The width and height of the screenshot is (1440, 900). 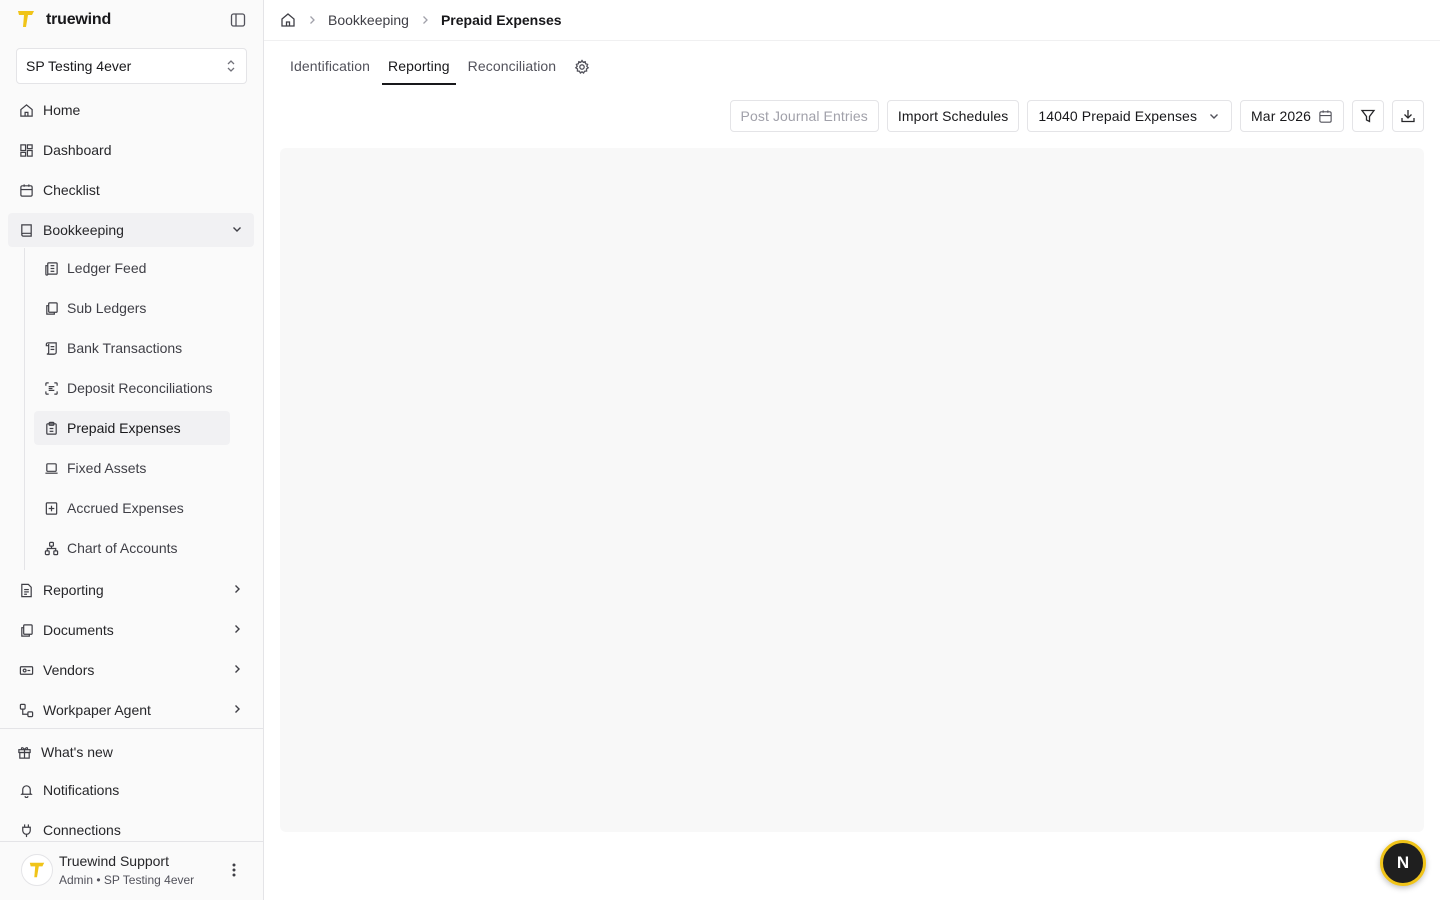 What do you see at coordinates (69, 670) in the screenshot?
I see `sidebar-item-label: Vendors` at bounding box center [69, 670].